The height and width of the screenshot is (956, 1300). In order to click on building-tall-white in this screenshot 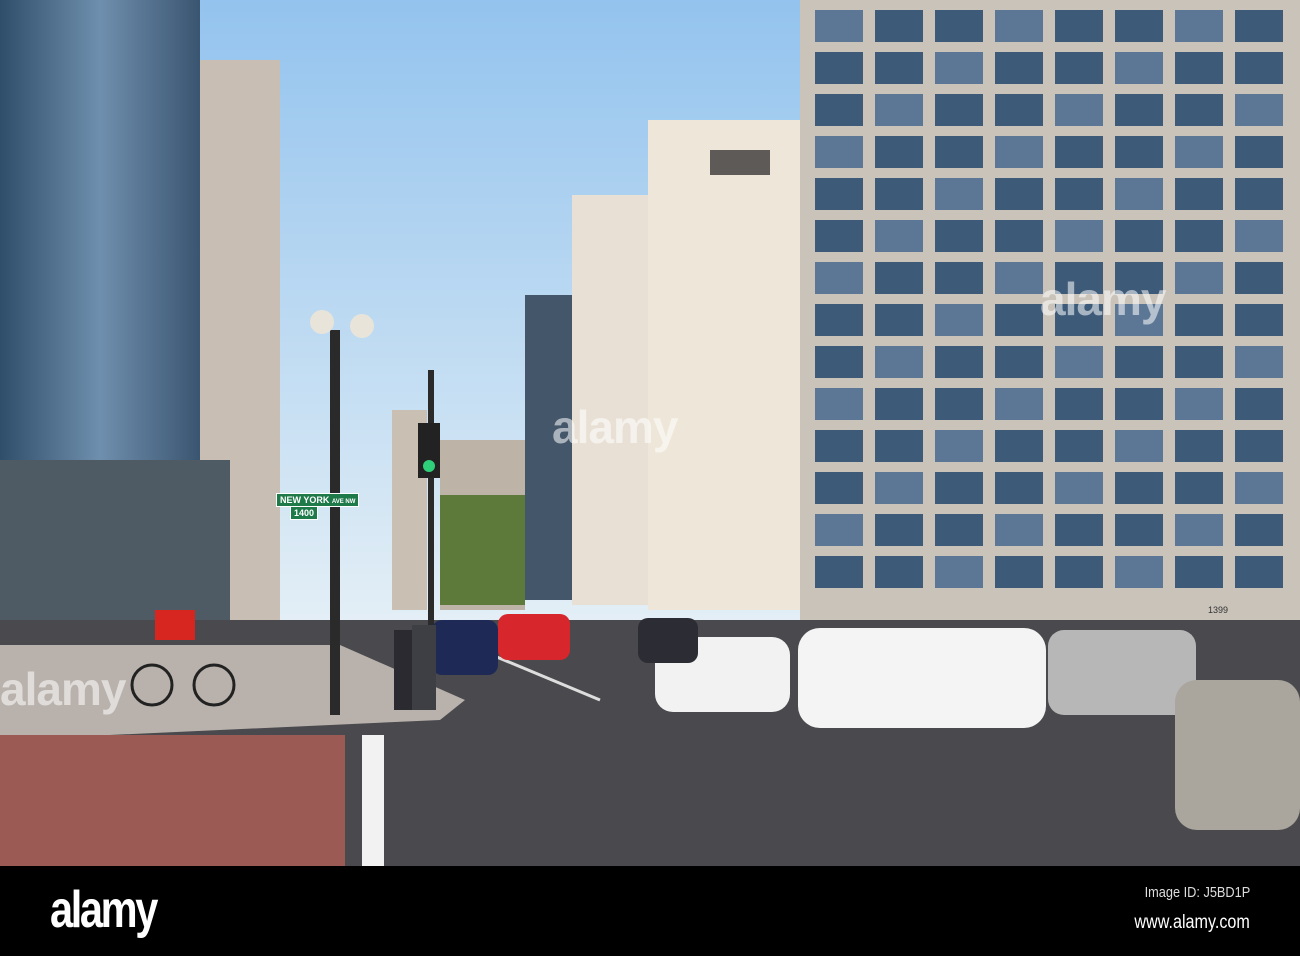, I will do `click(727, 365)`.